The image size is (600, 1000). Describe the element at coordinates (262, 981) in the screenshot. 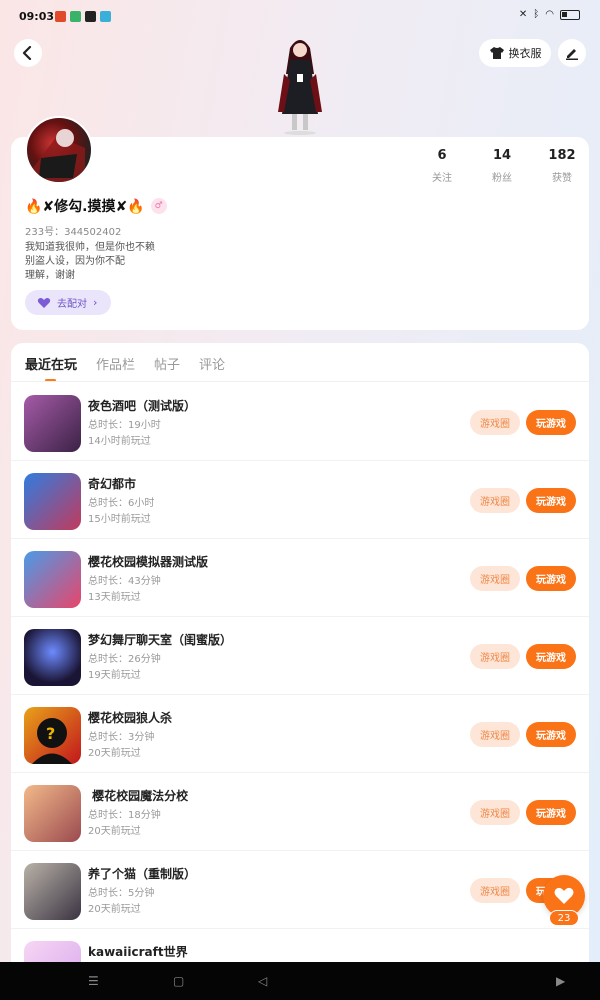

I see `back-triangle-icon: ◁` at that location.